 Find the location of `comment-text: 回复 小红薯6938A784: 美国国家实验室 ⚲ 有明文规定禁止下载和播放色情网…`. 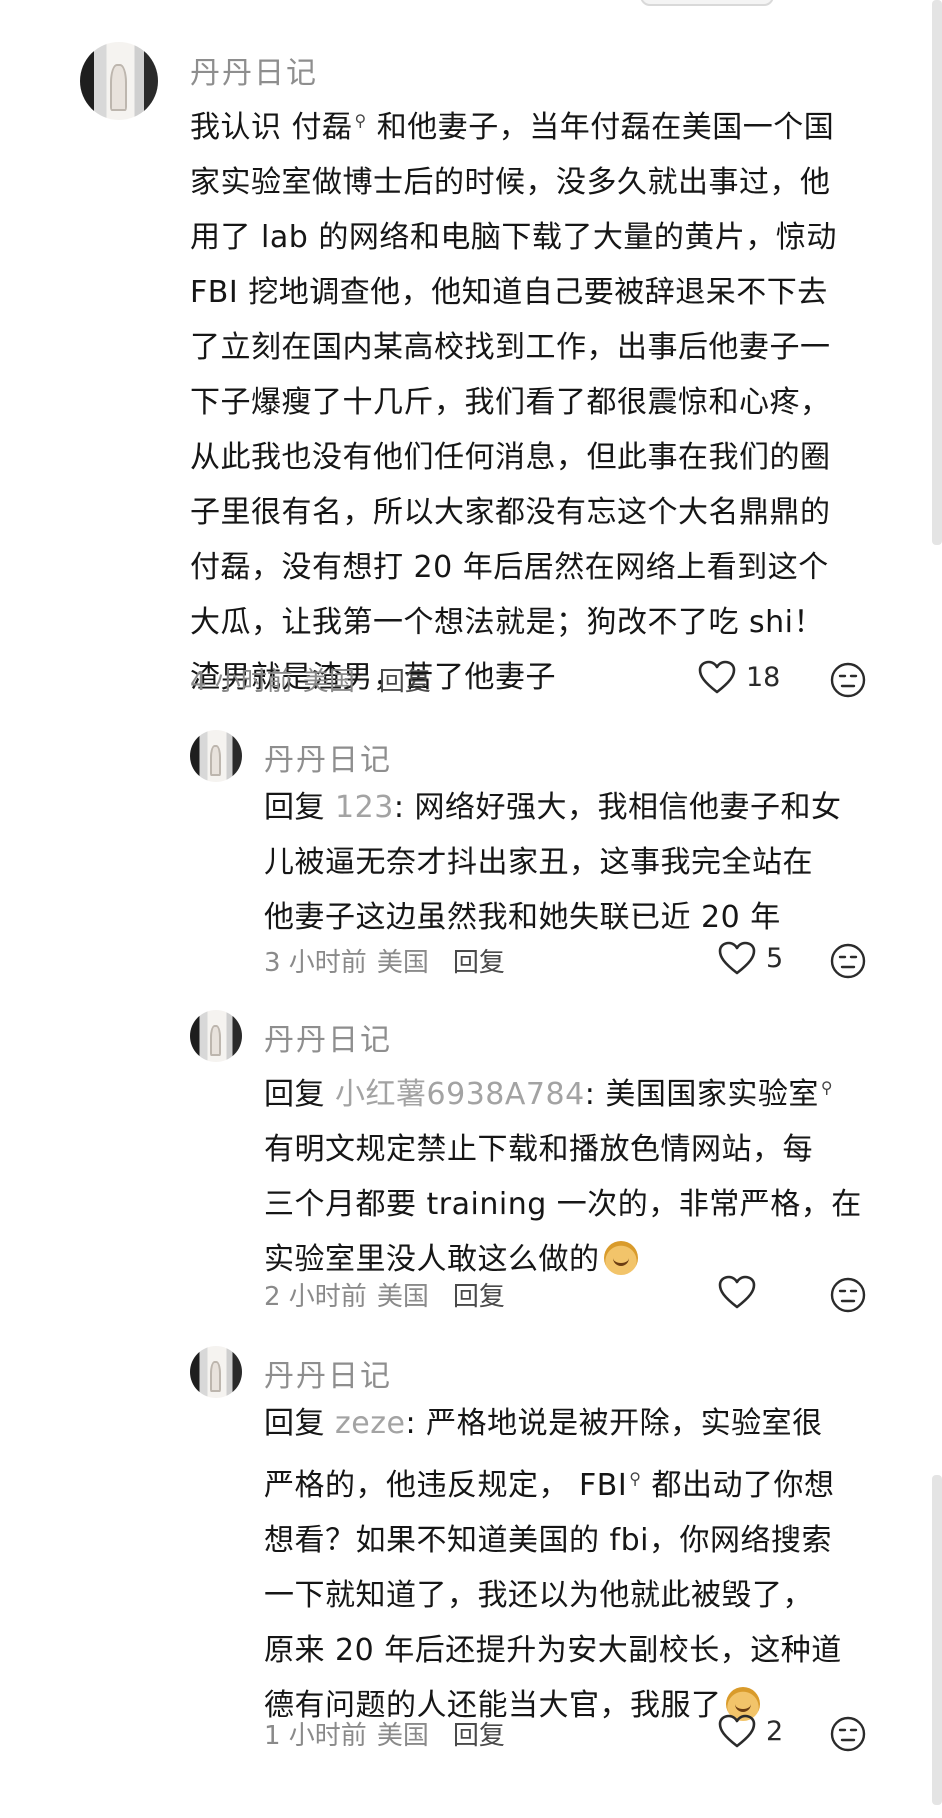

comment-text: 回复 小红薯6938A784: 美国国家实验室 ⚲ 有明文规定禁止下载和播放色情网… is located at coordinates (563, 1173).